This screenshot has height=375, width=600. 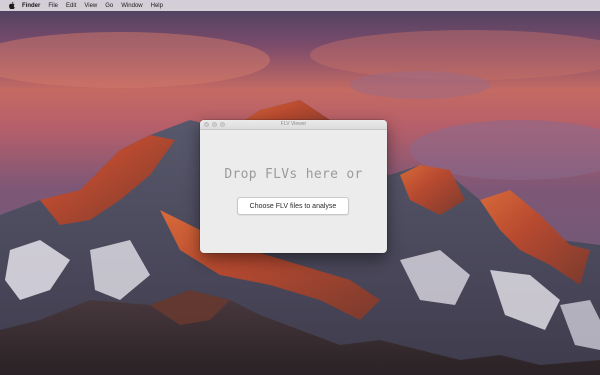 I want to click on menu-view: View, so click(x=90, y=6).